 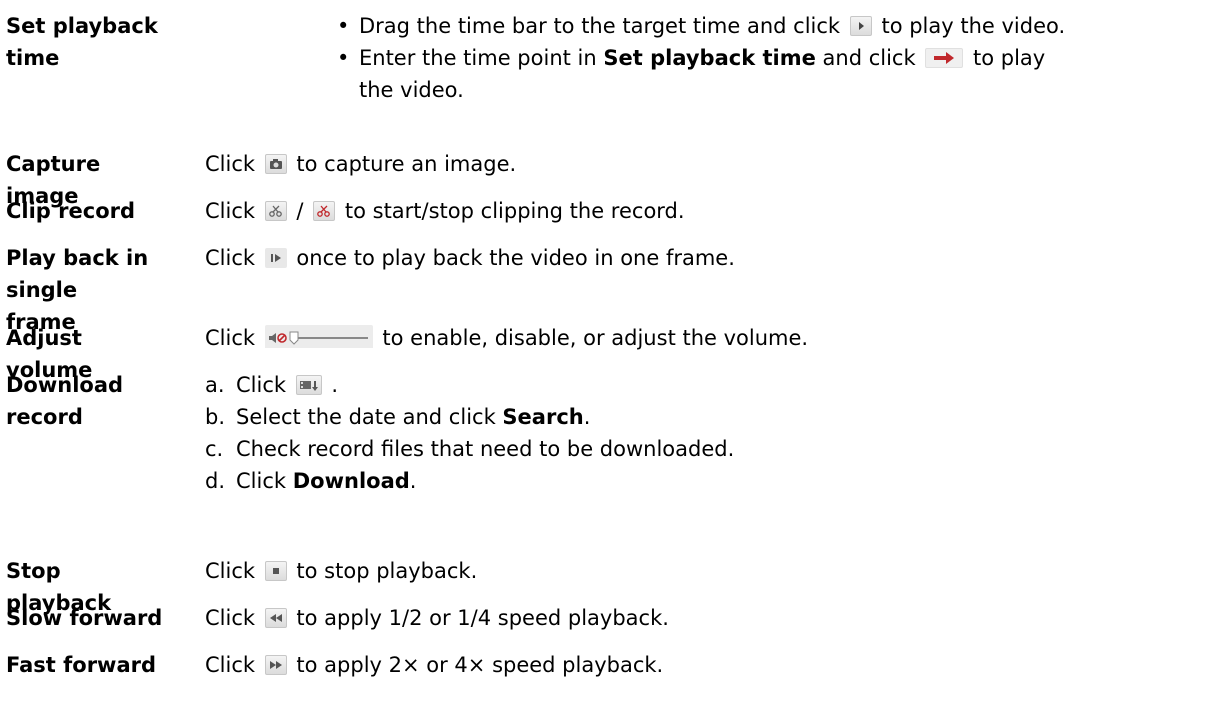 What do you see at coordinates (543, 417) in the screenshot?
I see `bold-term: Search` at bounding box center [543, 417].